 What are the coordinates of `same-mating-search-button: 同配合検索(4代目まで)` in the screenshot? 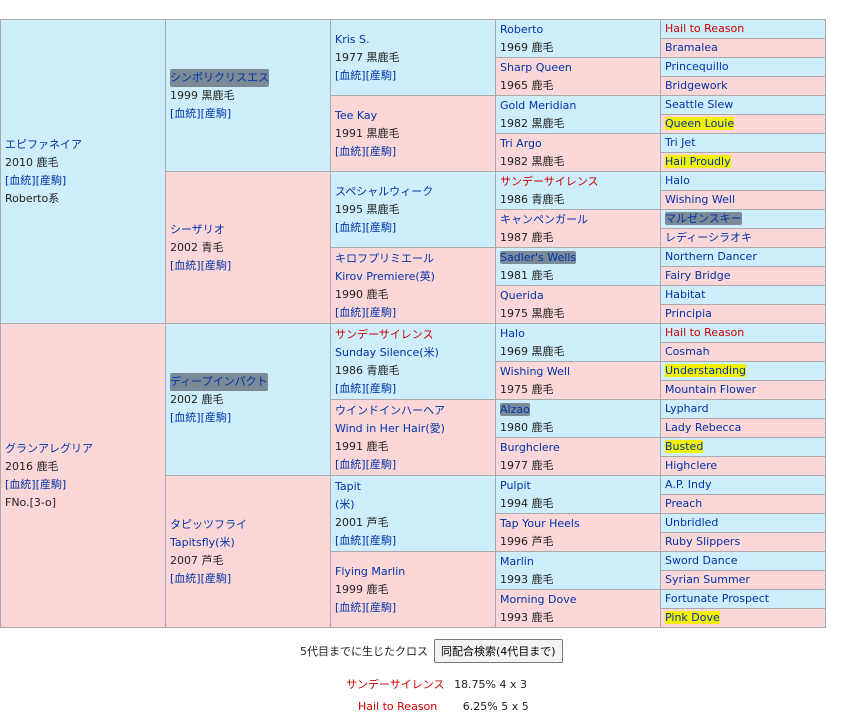 It's located at (498, 651).